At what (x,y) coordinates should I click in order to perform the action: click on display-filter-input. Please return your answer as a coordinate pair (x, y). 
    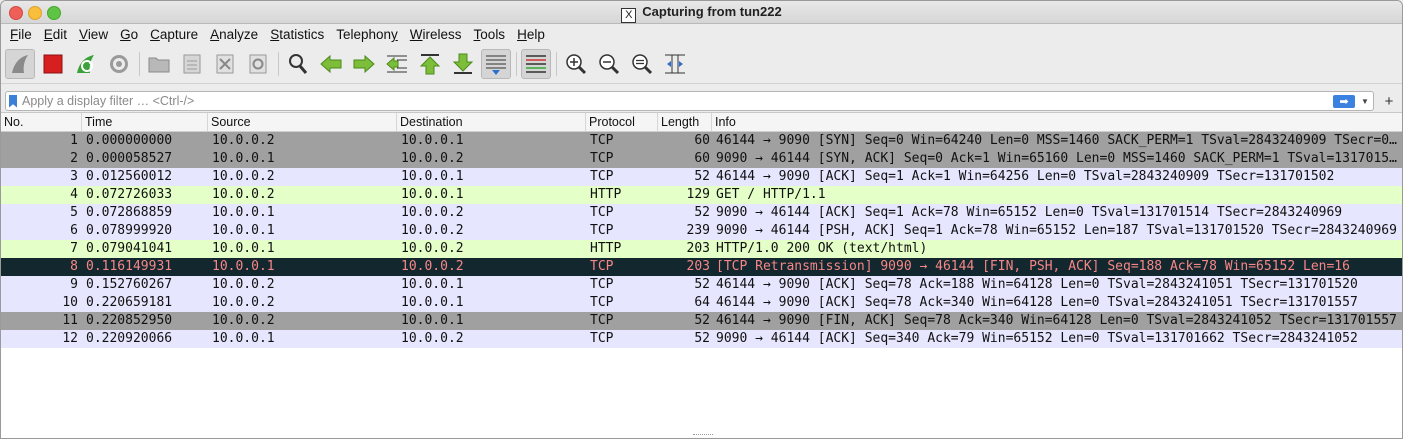
    Looking at the image, I should click on (677, 101).